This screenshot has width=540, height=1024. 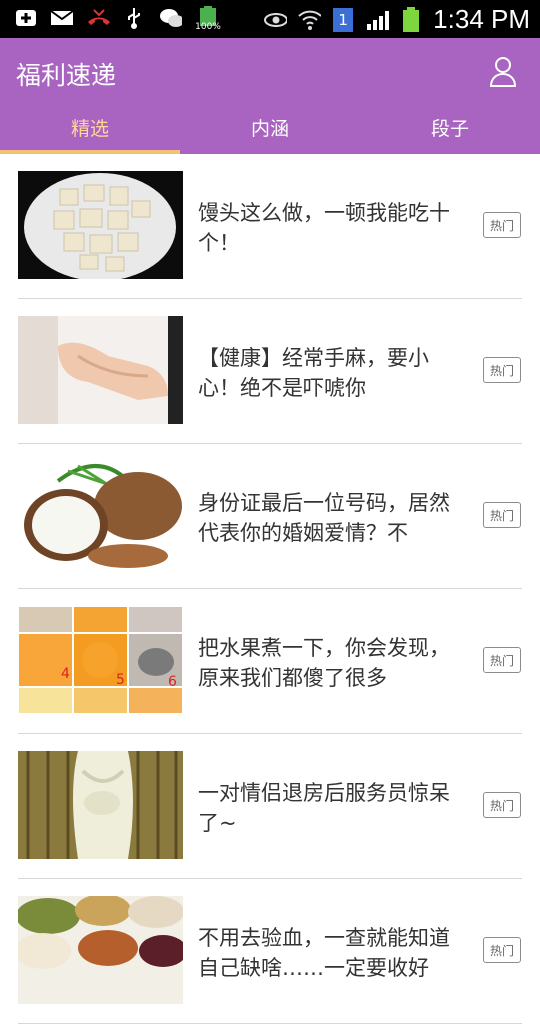 I want to click on eye-icon, so click(x=275, y=20).